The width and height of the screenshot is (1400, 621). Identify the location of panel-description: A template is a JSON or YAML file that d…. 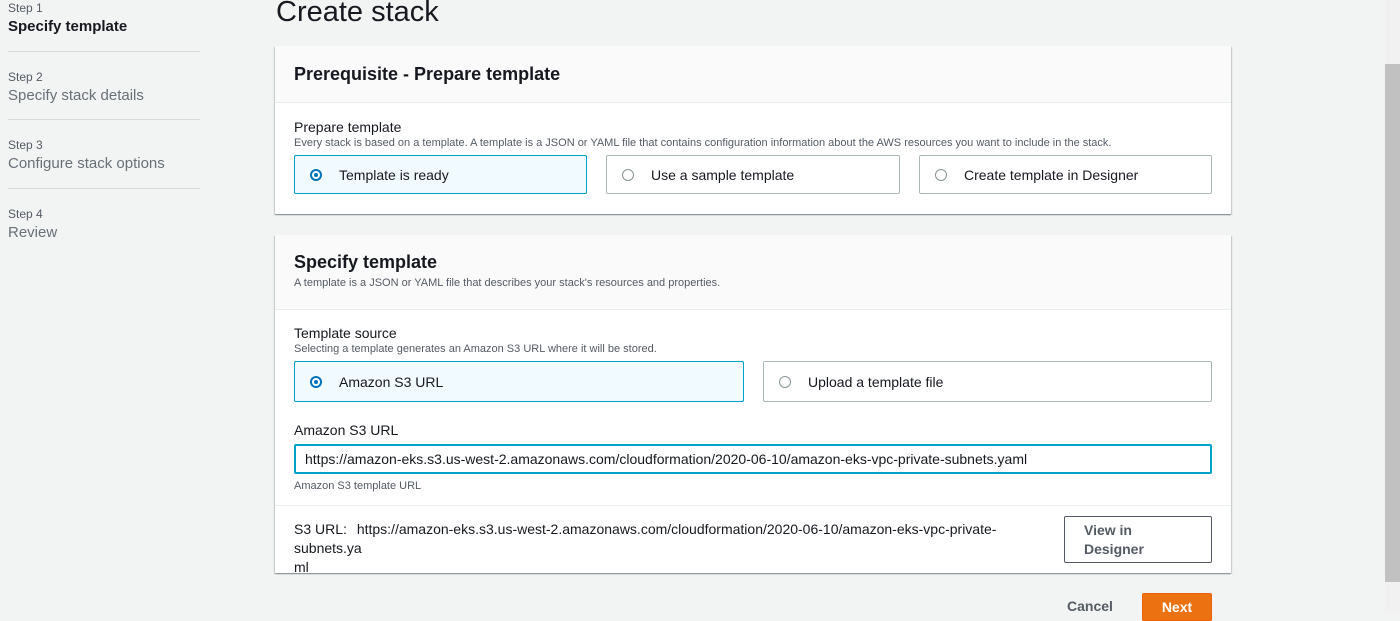
(507, 283).